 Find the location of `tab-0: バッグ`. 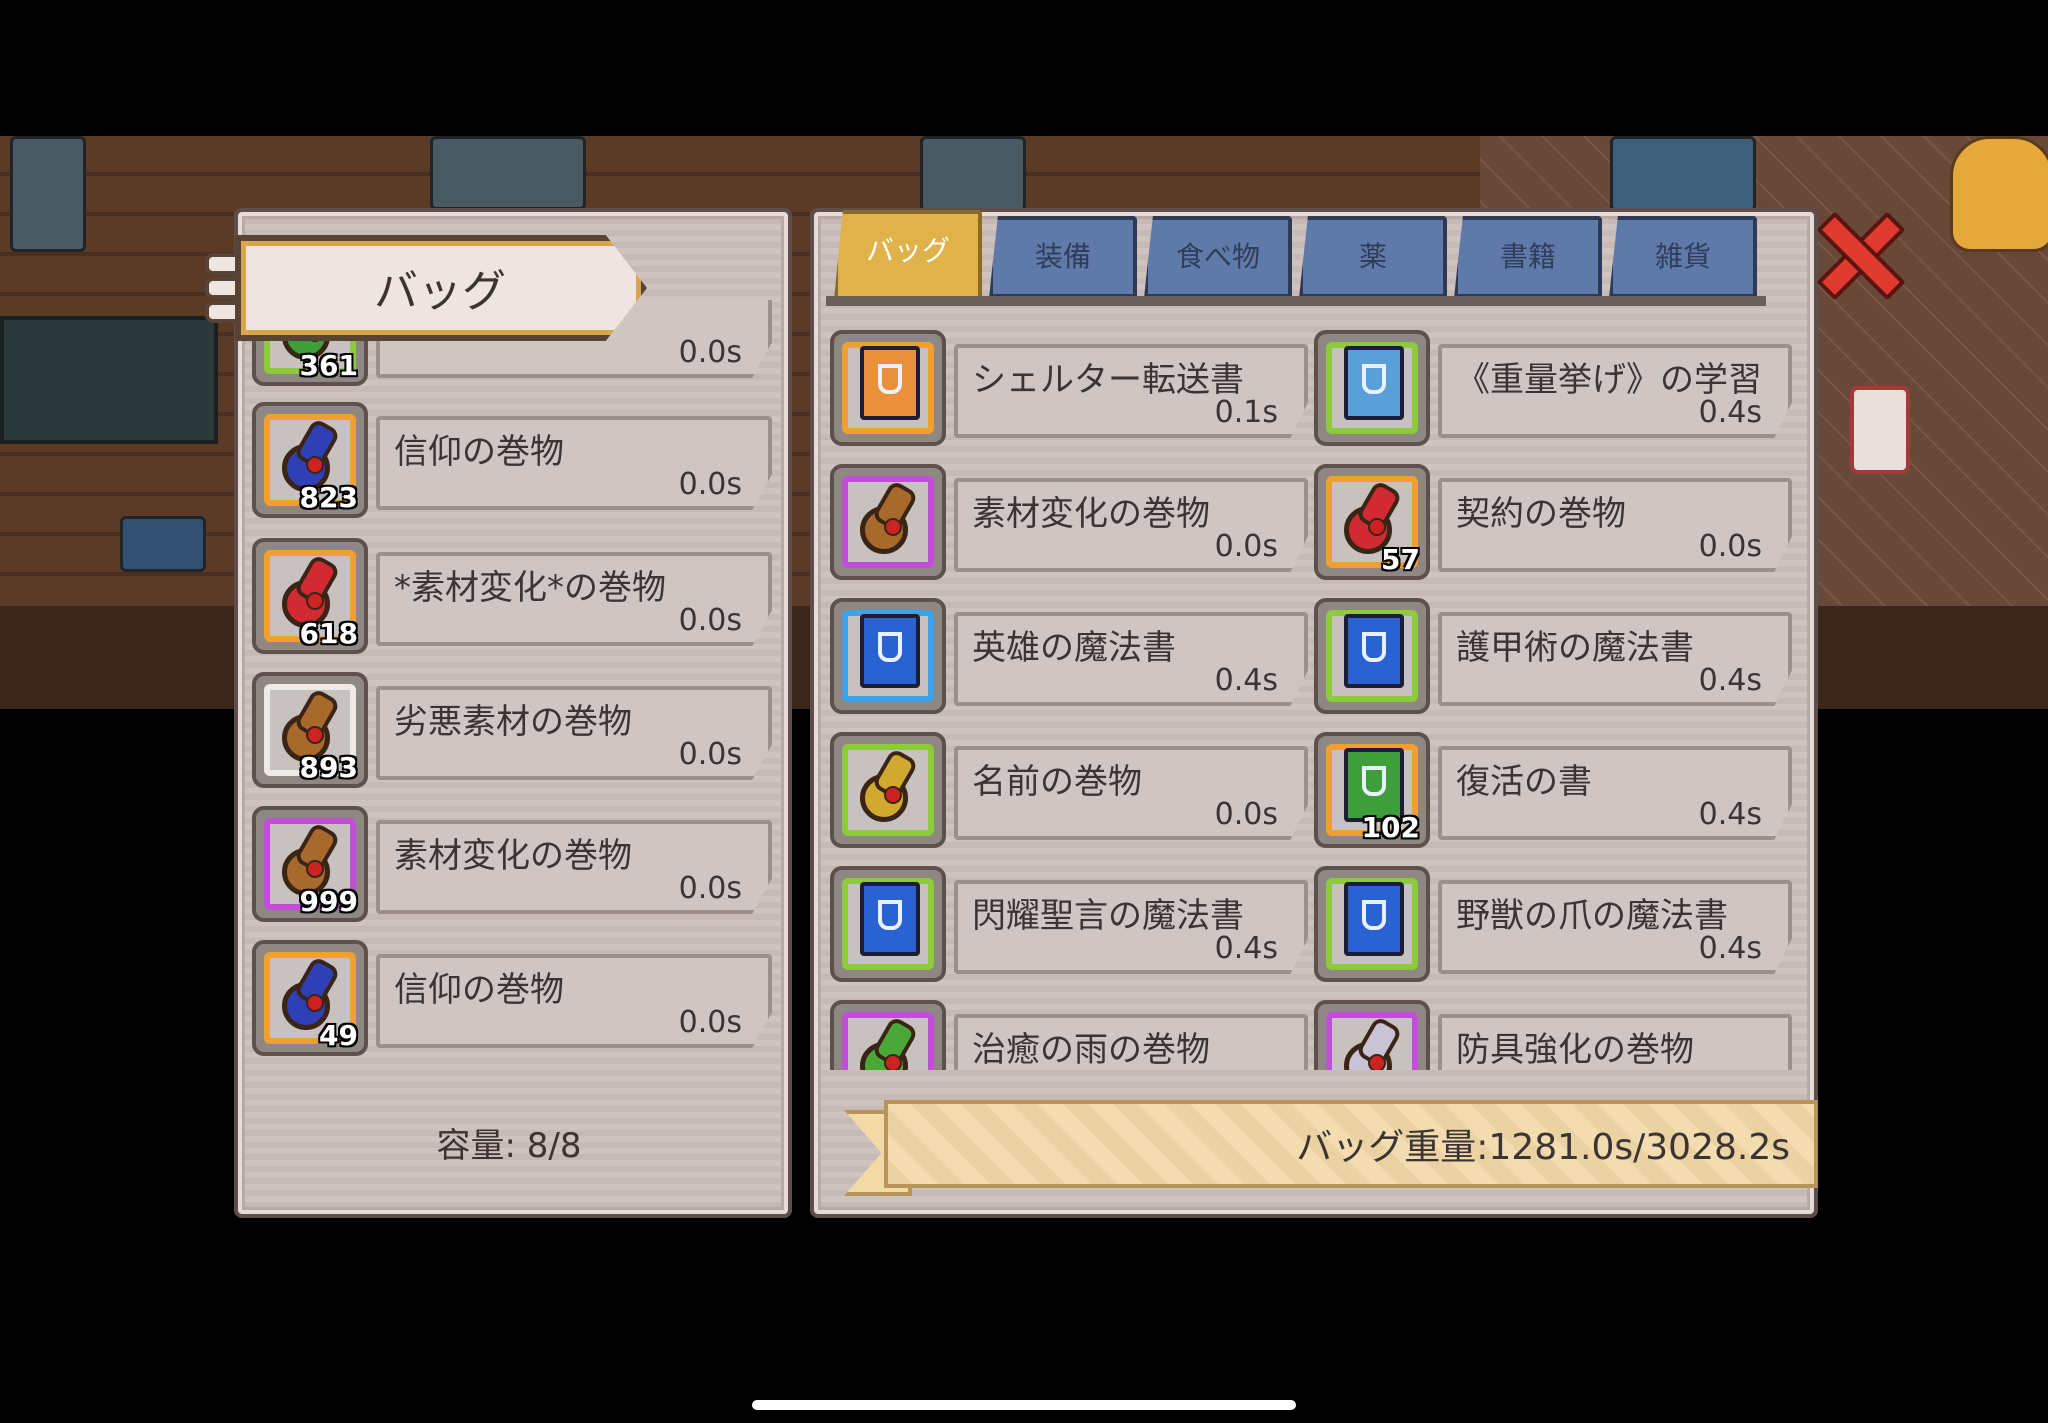

tab-0: バッグ is located at coordinates (908, 255).